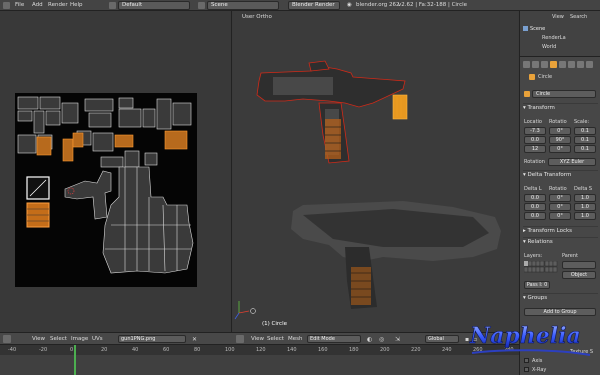  Describe the element at coordinates (442, 339) in the screenshot. I see `transform-orientation-select: Global` at that location.